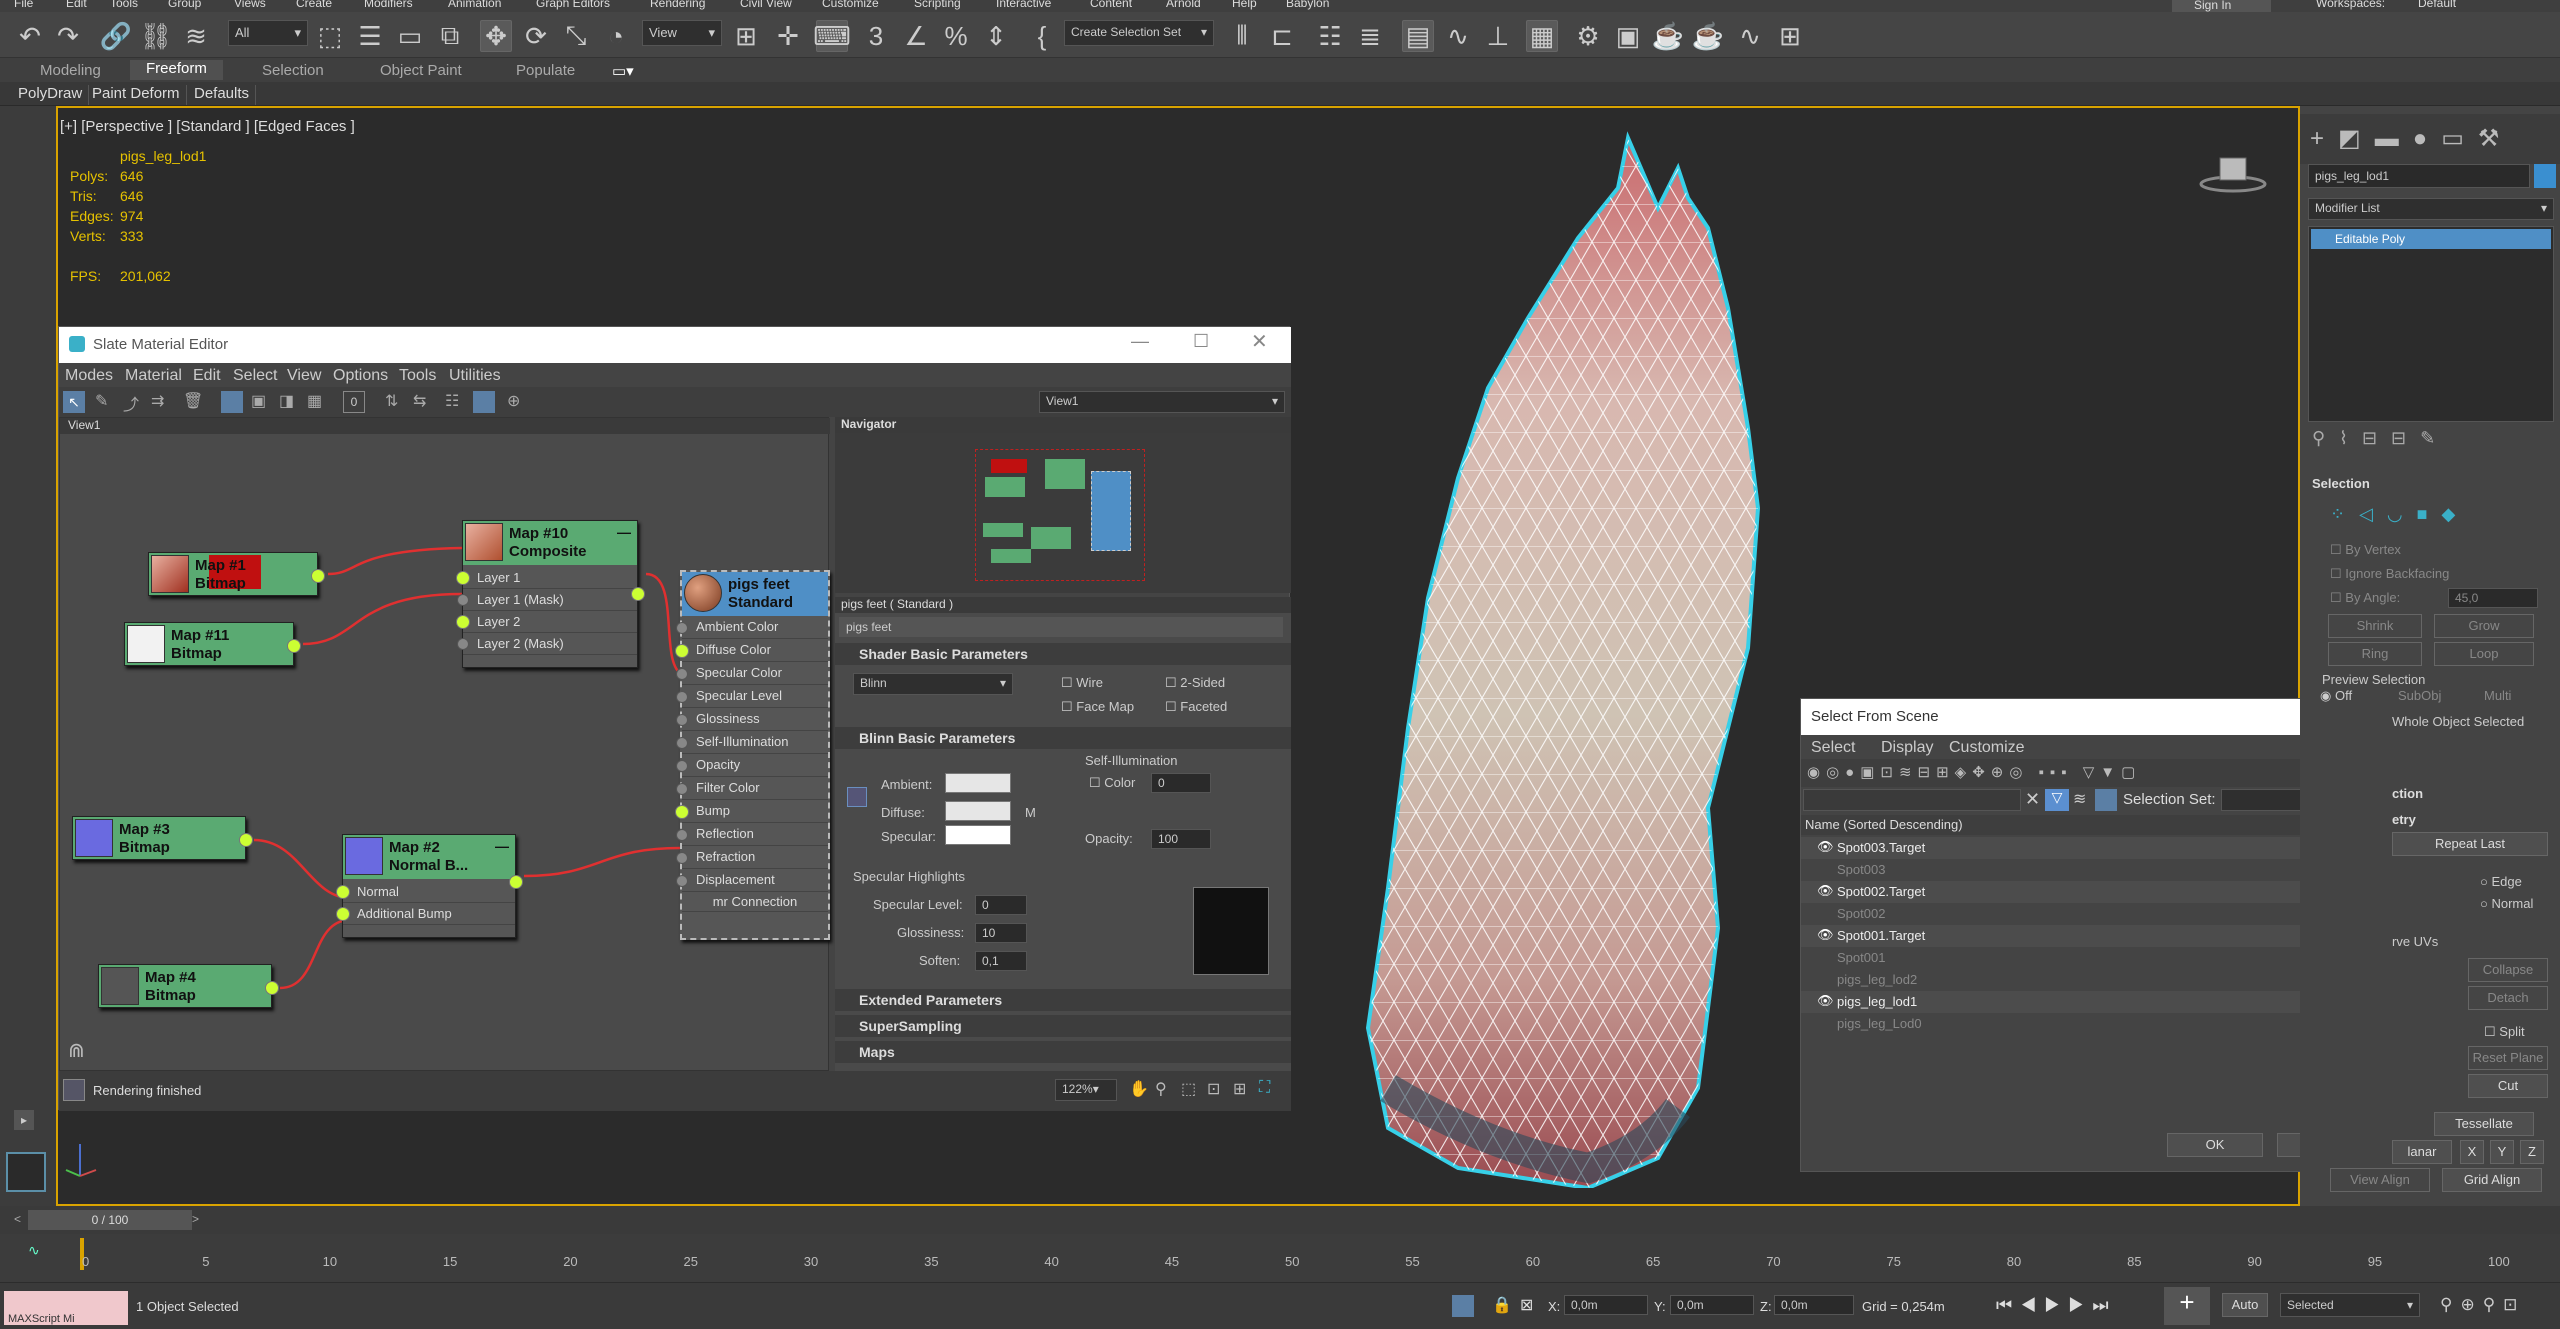  I want to click on map10-slot: Layer 2, so click(550, 622).